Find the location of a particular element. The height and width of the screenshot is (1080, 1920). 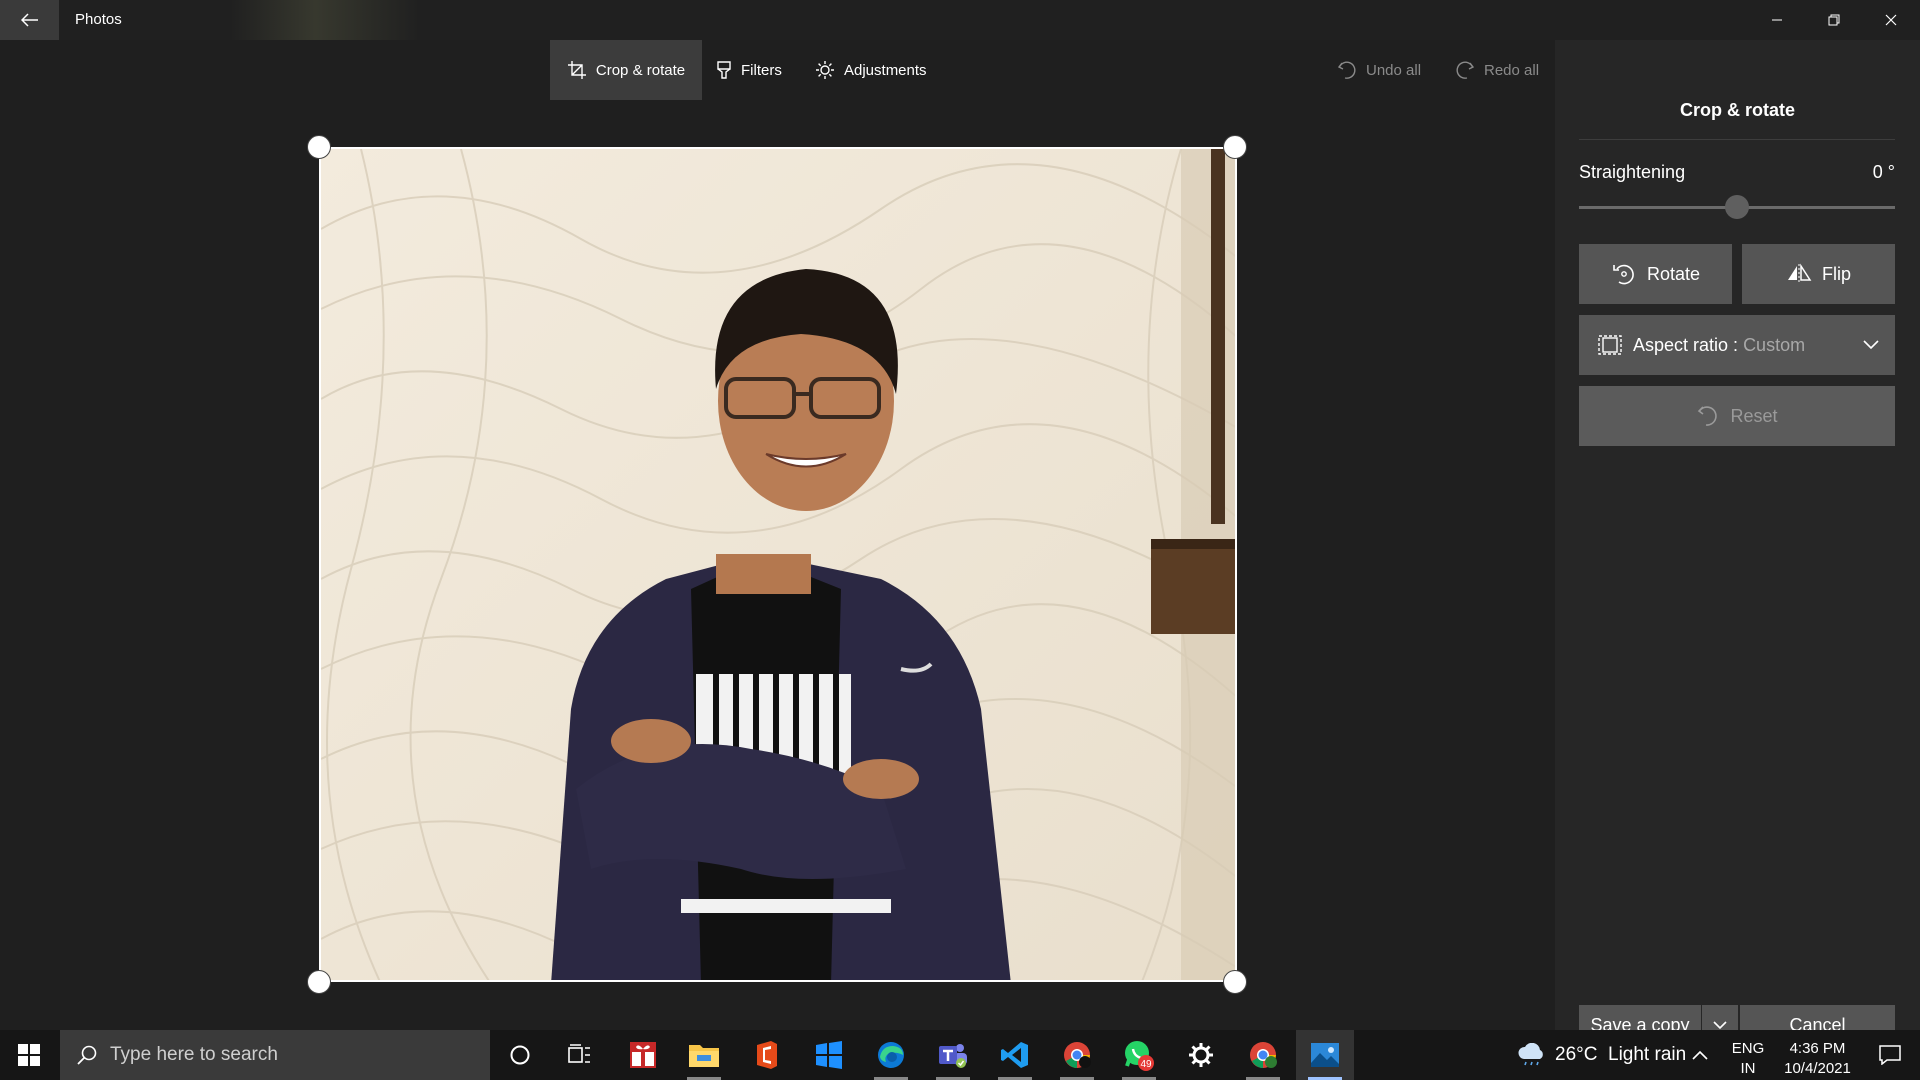

crop-handle-bottom-right is located at coordinates (1235, 982).